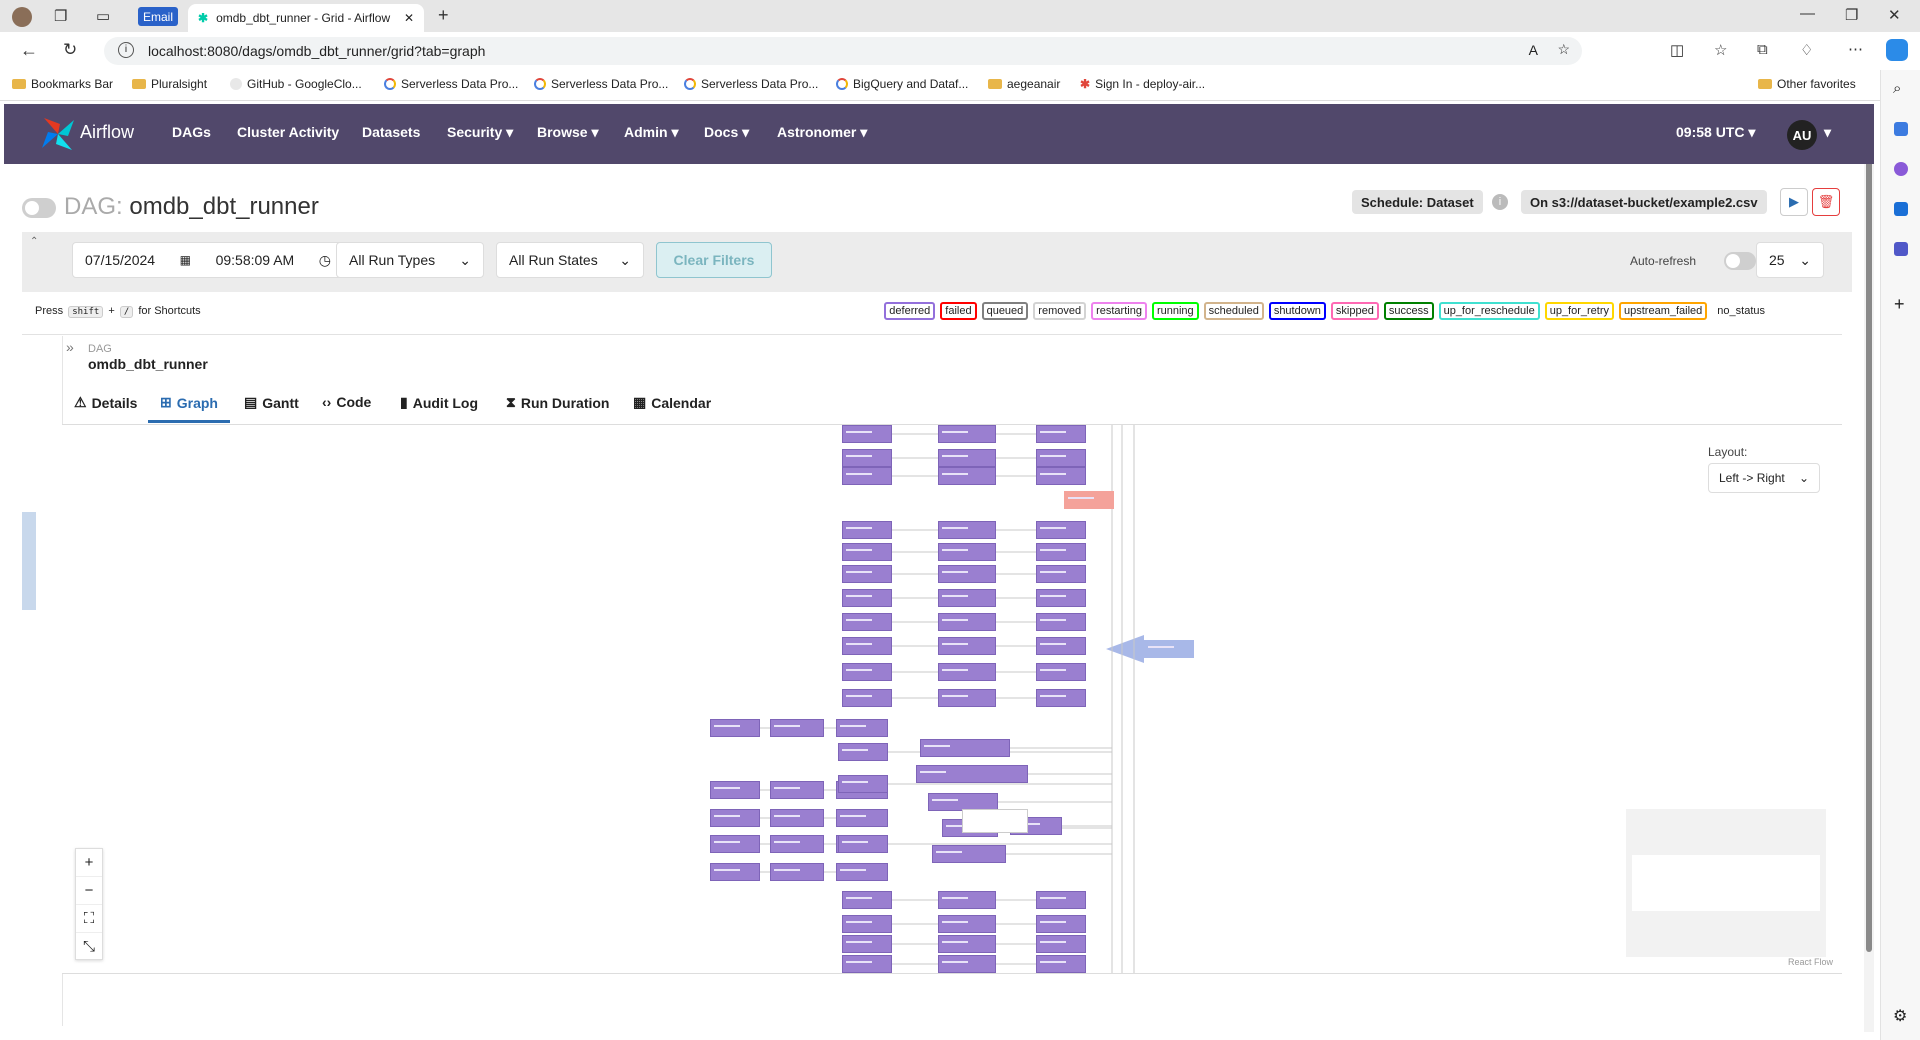 This screenshot has width=1920, height=1040. Describe the element at coordinates (1901, 129) in the screenshot. I see `shopping-icon` at that location.